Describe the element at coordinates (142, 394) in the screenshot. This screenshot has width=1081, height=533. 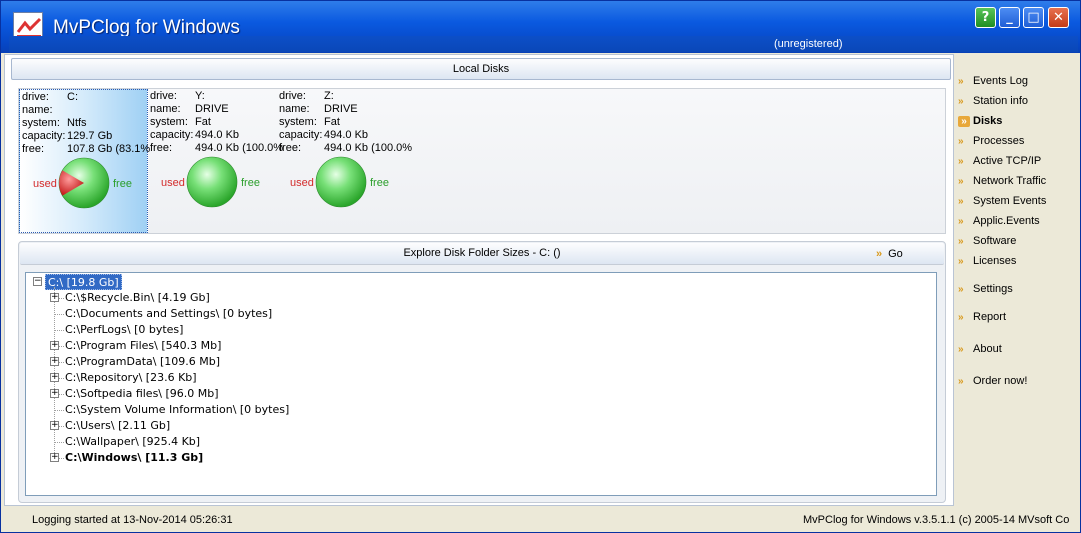
I see `tree-folder-node: C:\Softpedia files\ [96.0 Mb]` at that location.